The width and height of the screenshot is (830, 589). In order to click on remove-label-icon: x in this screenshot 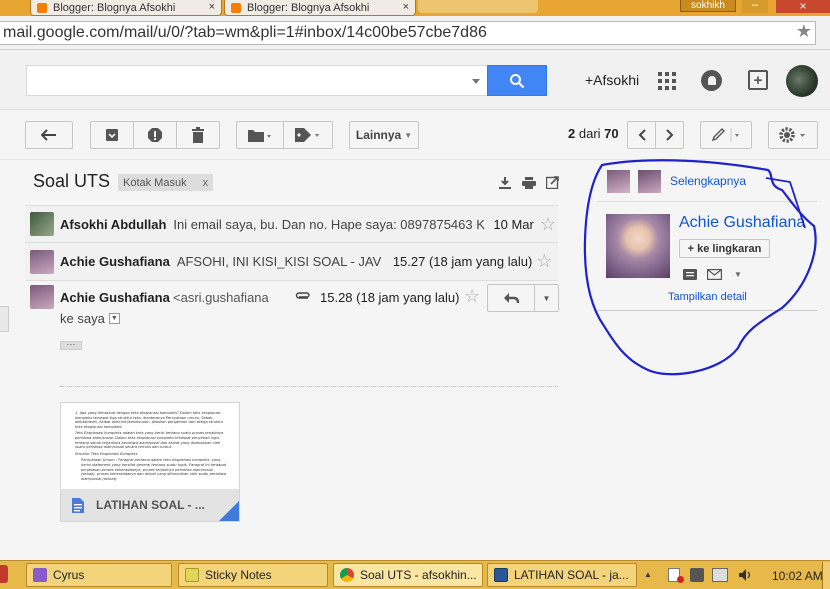, I will do `click(206, 183)`.